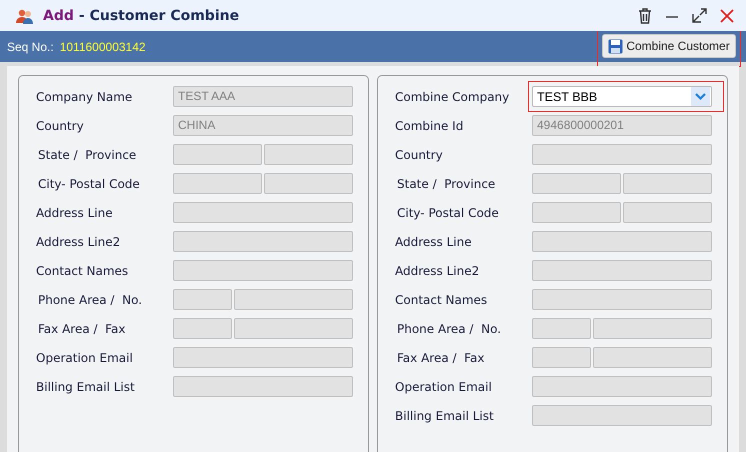 This screenshot has width=746, height=452. I want to click on trash-icon, so click(645, 16).